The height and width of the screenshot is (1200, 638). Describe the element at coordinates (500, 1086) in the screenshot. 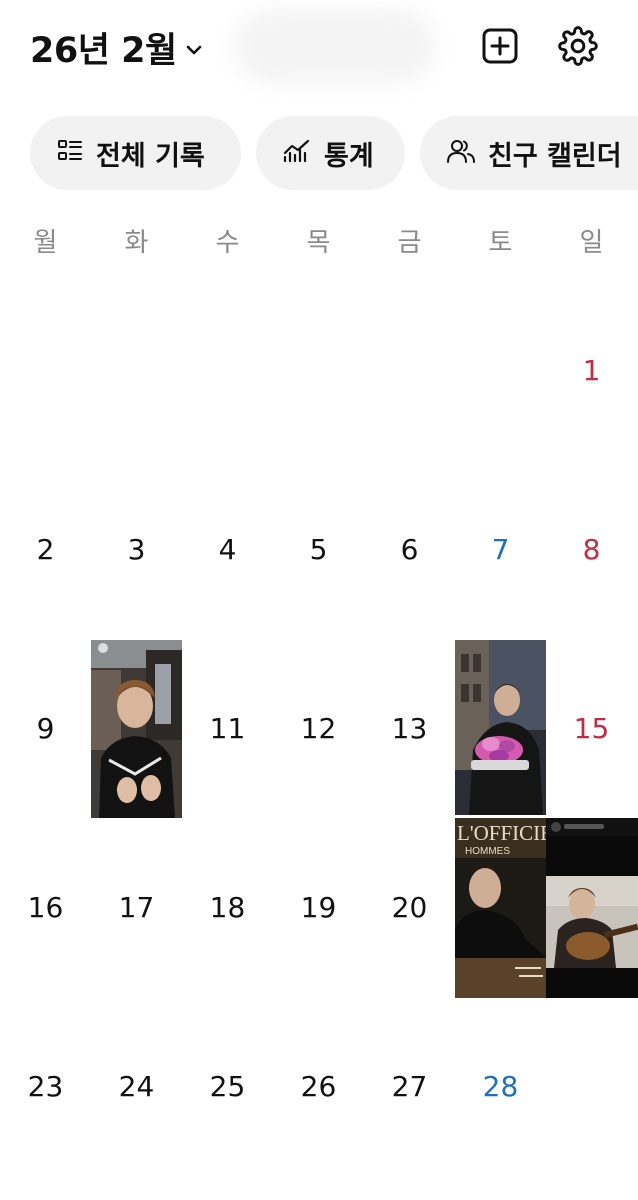

I see `day-28: 28` at that location.